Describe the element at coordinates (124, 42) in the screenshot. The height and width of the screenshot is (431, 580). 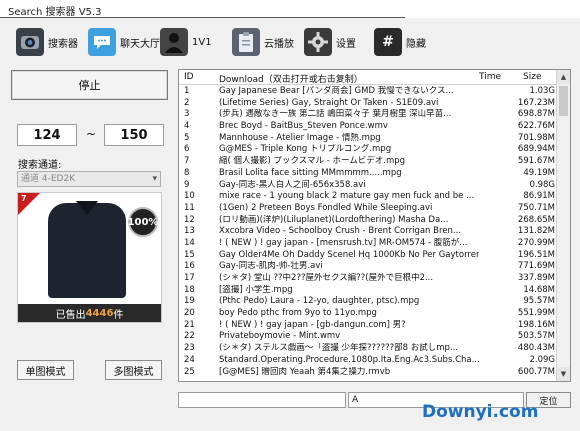
I see `toolbar-chat-hall: 聊天大厅` at that location.